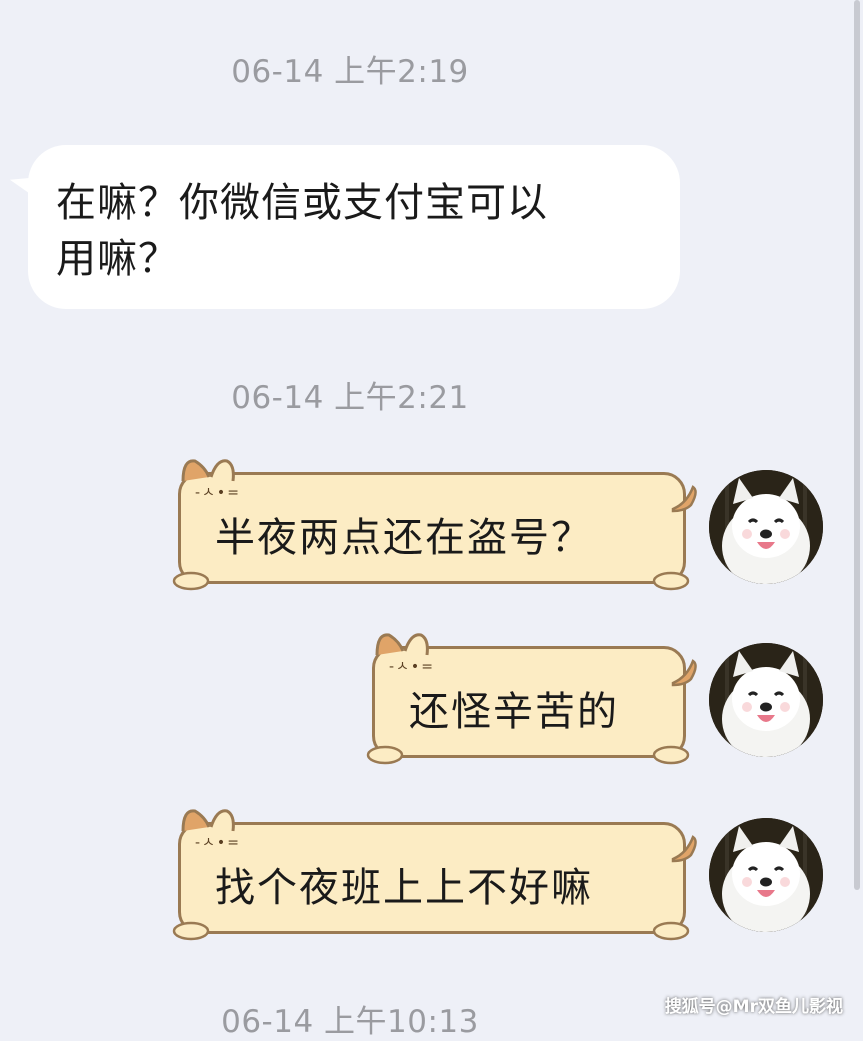 The image size is (863, 1041). Describe the element at coordinates (350, 1022) in the screenshot. I see `timestamp: 06-14 上午10:13` at that location.